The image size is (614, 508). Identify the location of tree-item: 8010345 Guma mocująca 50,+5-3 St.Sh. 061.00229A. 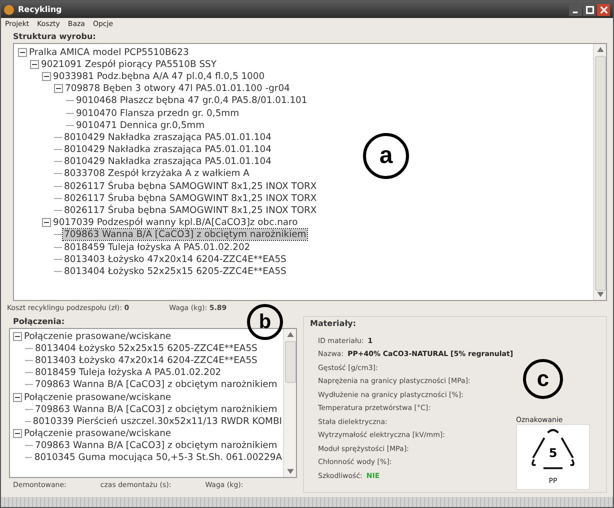
(158, 458).